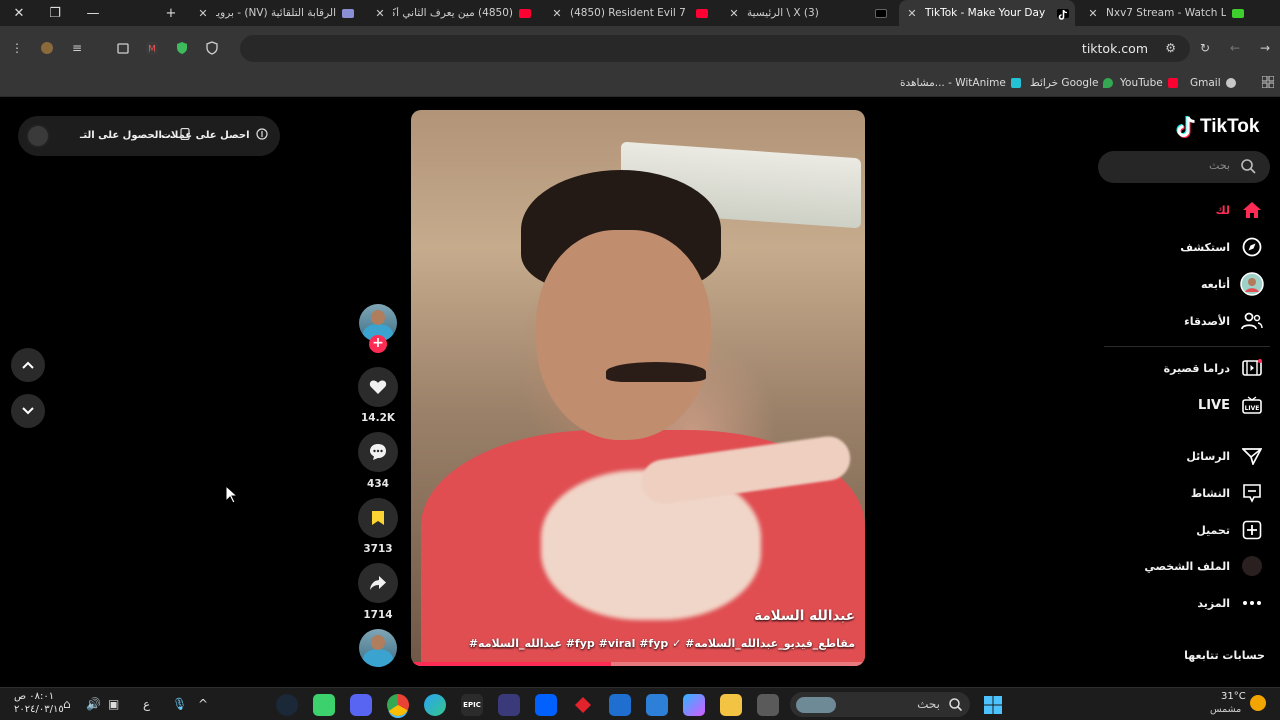  What do you see at coordinates (694, 705) in the screenshot?
I see `copilot-icon` at bounding box center [694, 705].